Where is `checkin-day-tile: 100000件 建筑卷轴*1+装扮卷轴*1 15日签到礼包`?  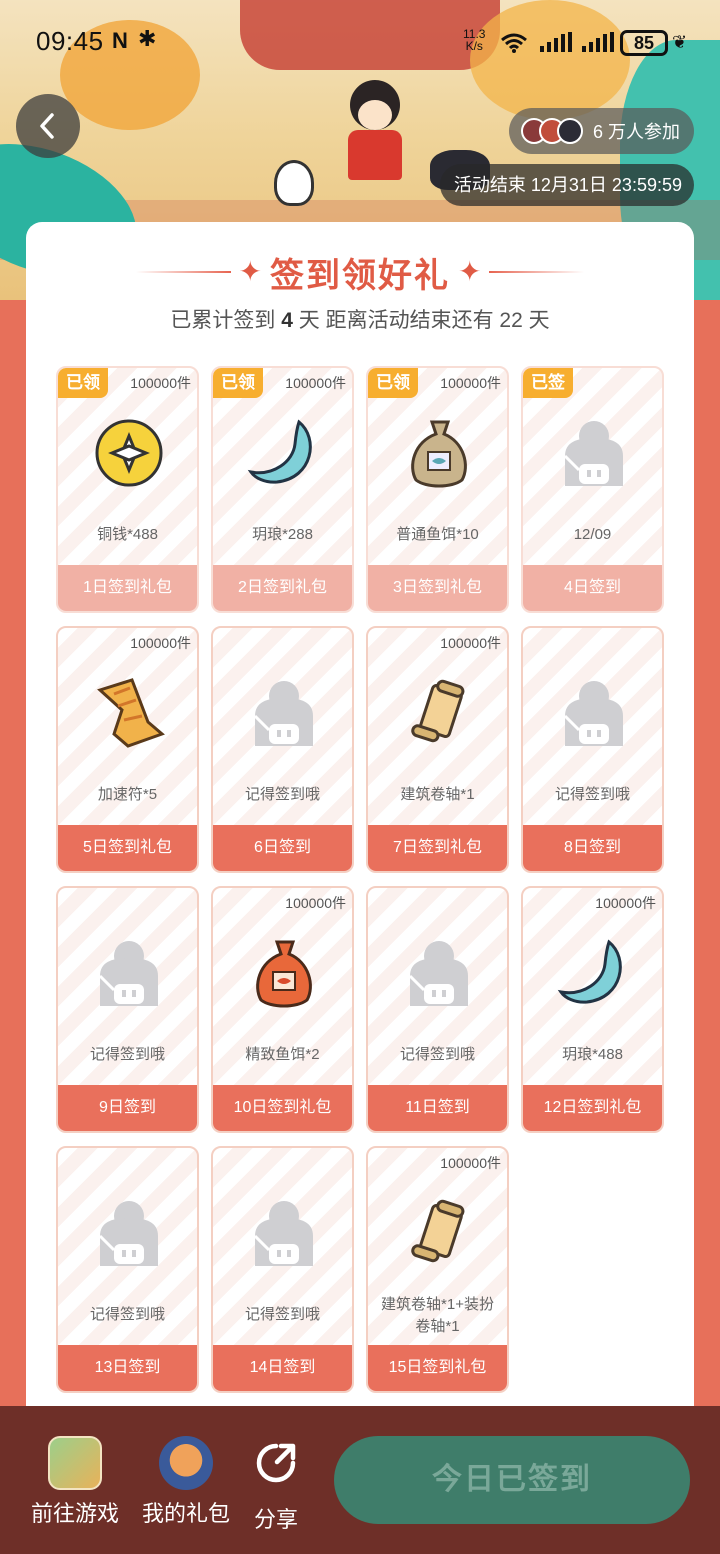
checkin-day-tile: 100000件 建筑卷轴*1+装扮卷轴*1 15日签到礼包 is located at coordinates (437, 1269).